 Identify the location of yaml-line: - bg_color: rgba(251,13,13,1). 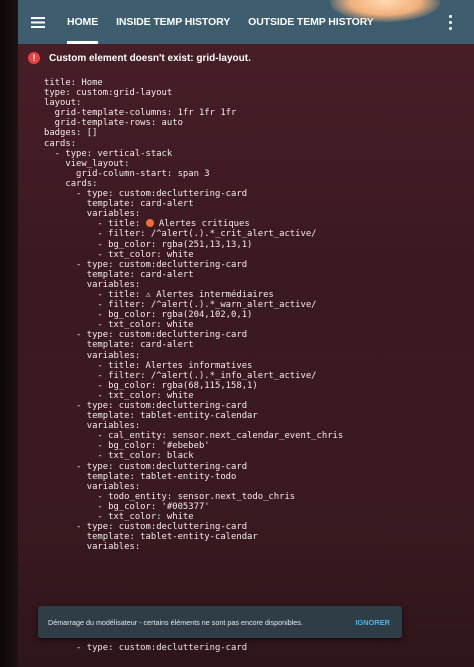
(148, 244).